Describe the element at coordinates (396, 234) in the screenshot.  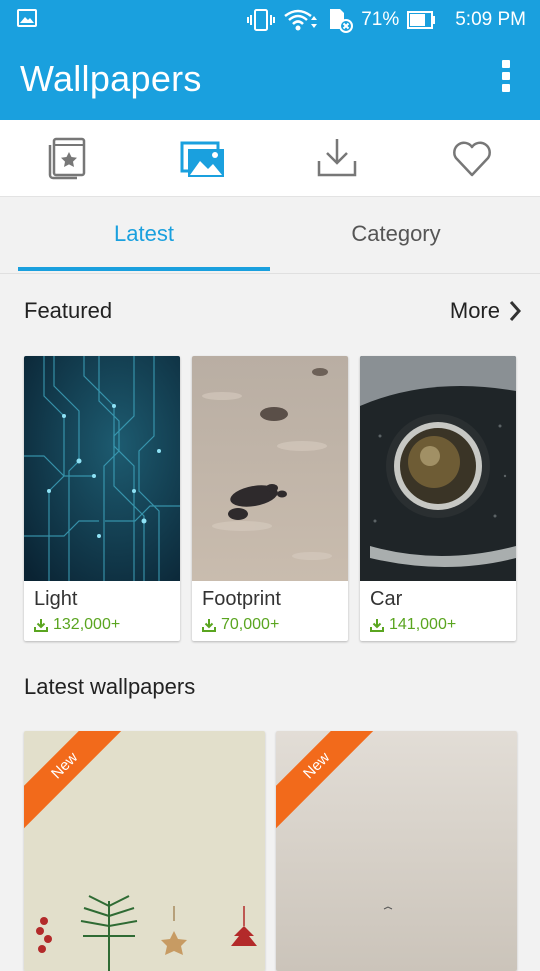
I see `tab-category: Category` at that location.